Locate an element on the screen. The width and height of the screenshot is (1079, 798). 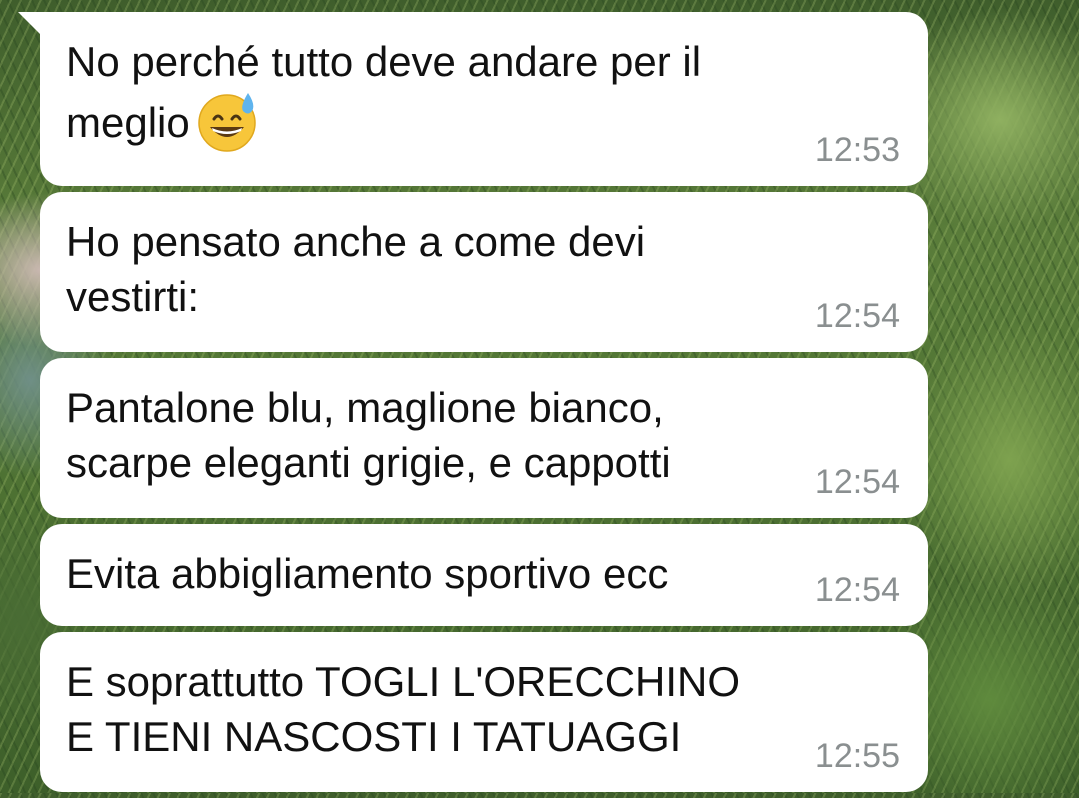
message-text: Ho pensato anche a come devi vestirti: is located at coordinates (356, 269).